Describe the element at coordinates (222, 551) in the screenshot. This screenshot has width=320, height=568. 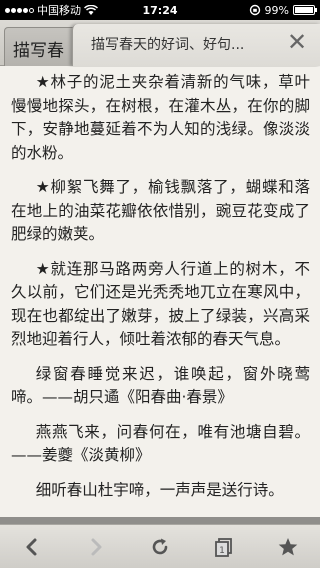
I see `tab-count: 1` at that location.